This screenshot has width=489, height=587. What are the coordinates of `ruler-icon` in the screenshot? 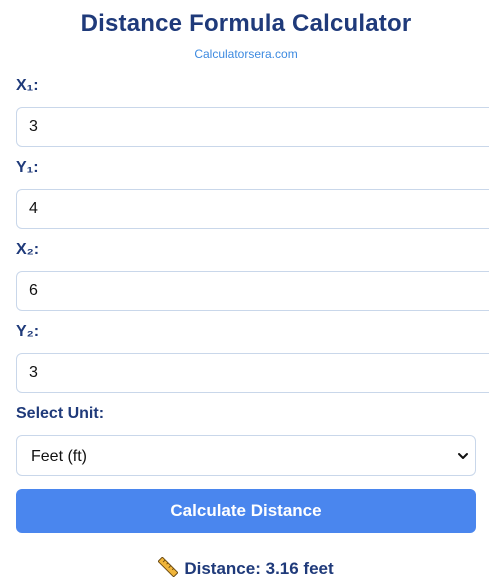 It's located at (168, 567).